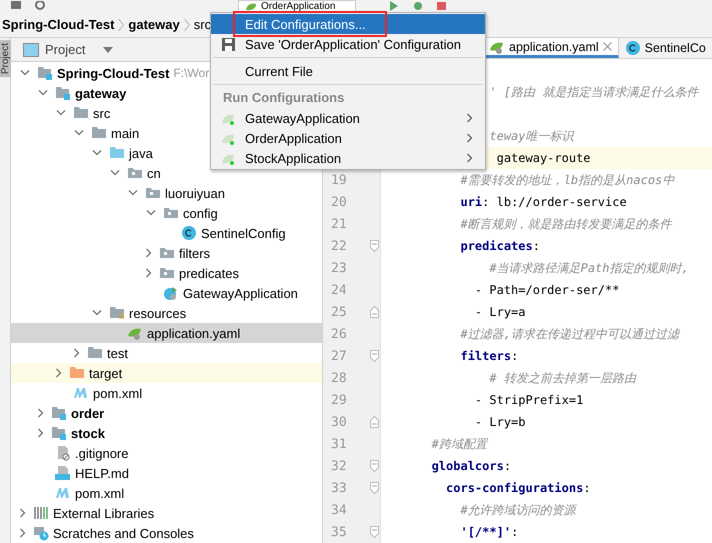 This screenshot has height=543, width=712. Describe the element at coordinates (41, 513) in the screenshot. I see `libraries-icon` at that location.